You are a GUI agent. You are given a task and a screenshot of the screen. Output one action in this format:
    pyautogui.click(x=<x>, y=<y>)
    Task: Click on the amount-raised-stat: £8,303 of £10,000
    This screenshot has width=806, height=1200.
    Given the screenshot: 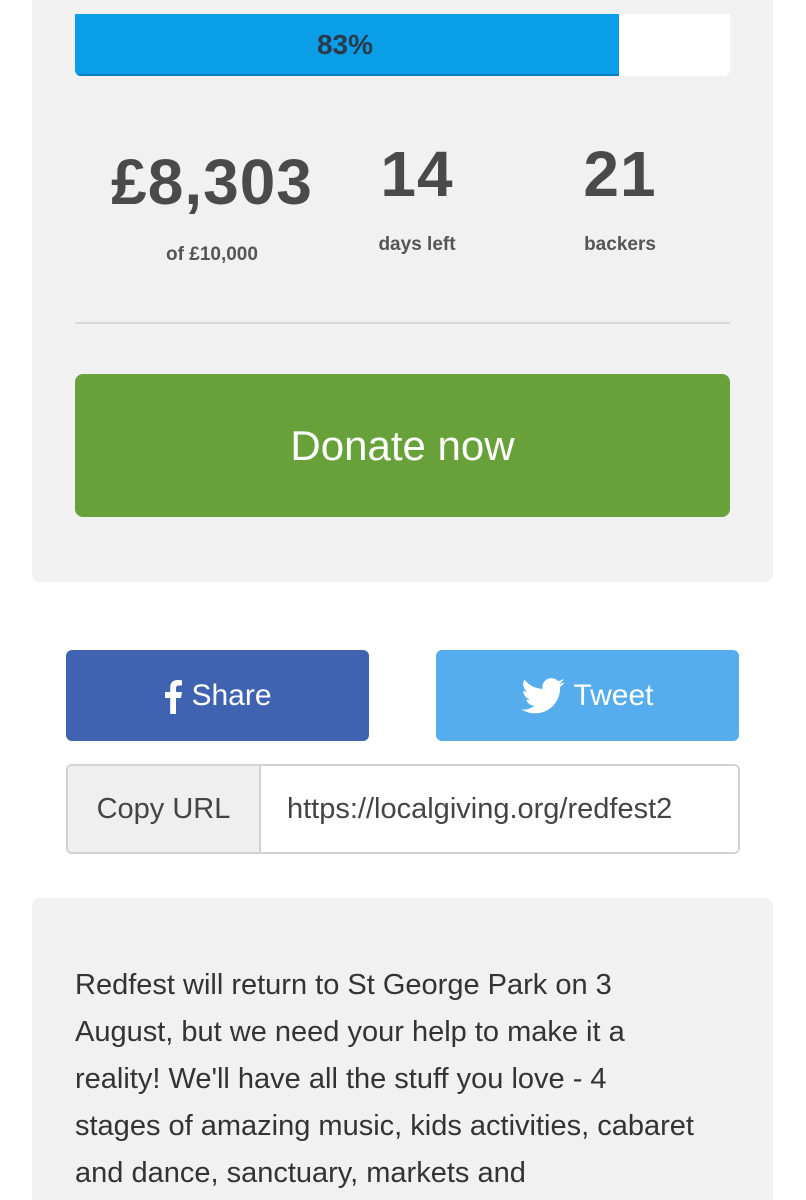 What is the action you would take?
    pyautogui.click(x=212, y=208)
    